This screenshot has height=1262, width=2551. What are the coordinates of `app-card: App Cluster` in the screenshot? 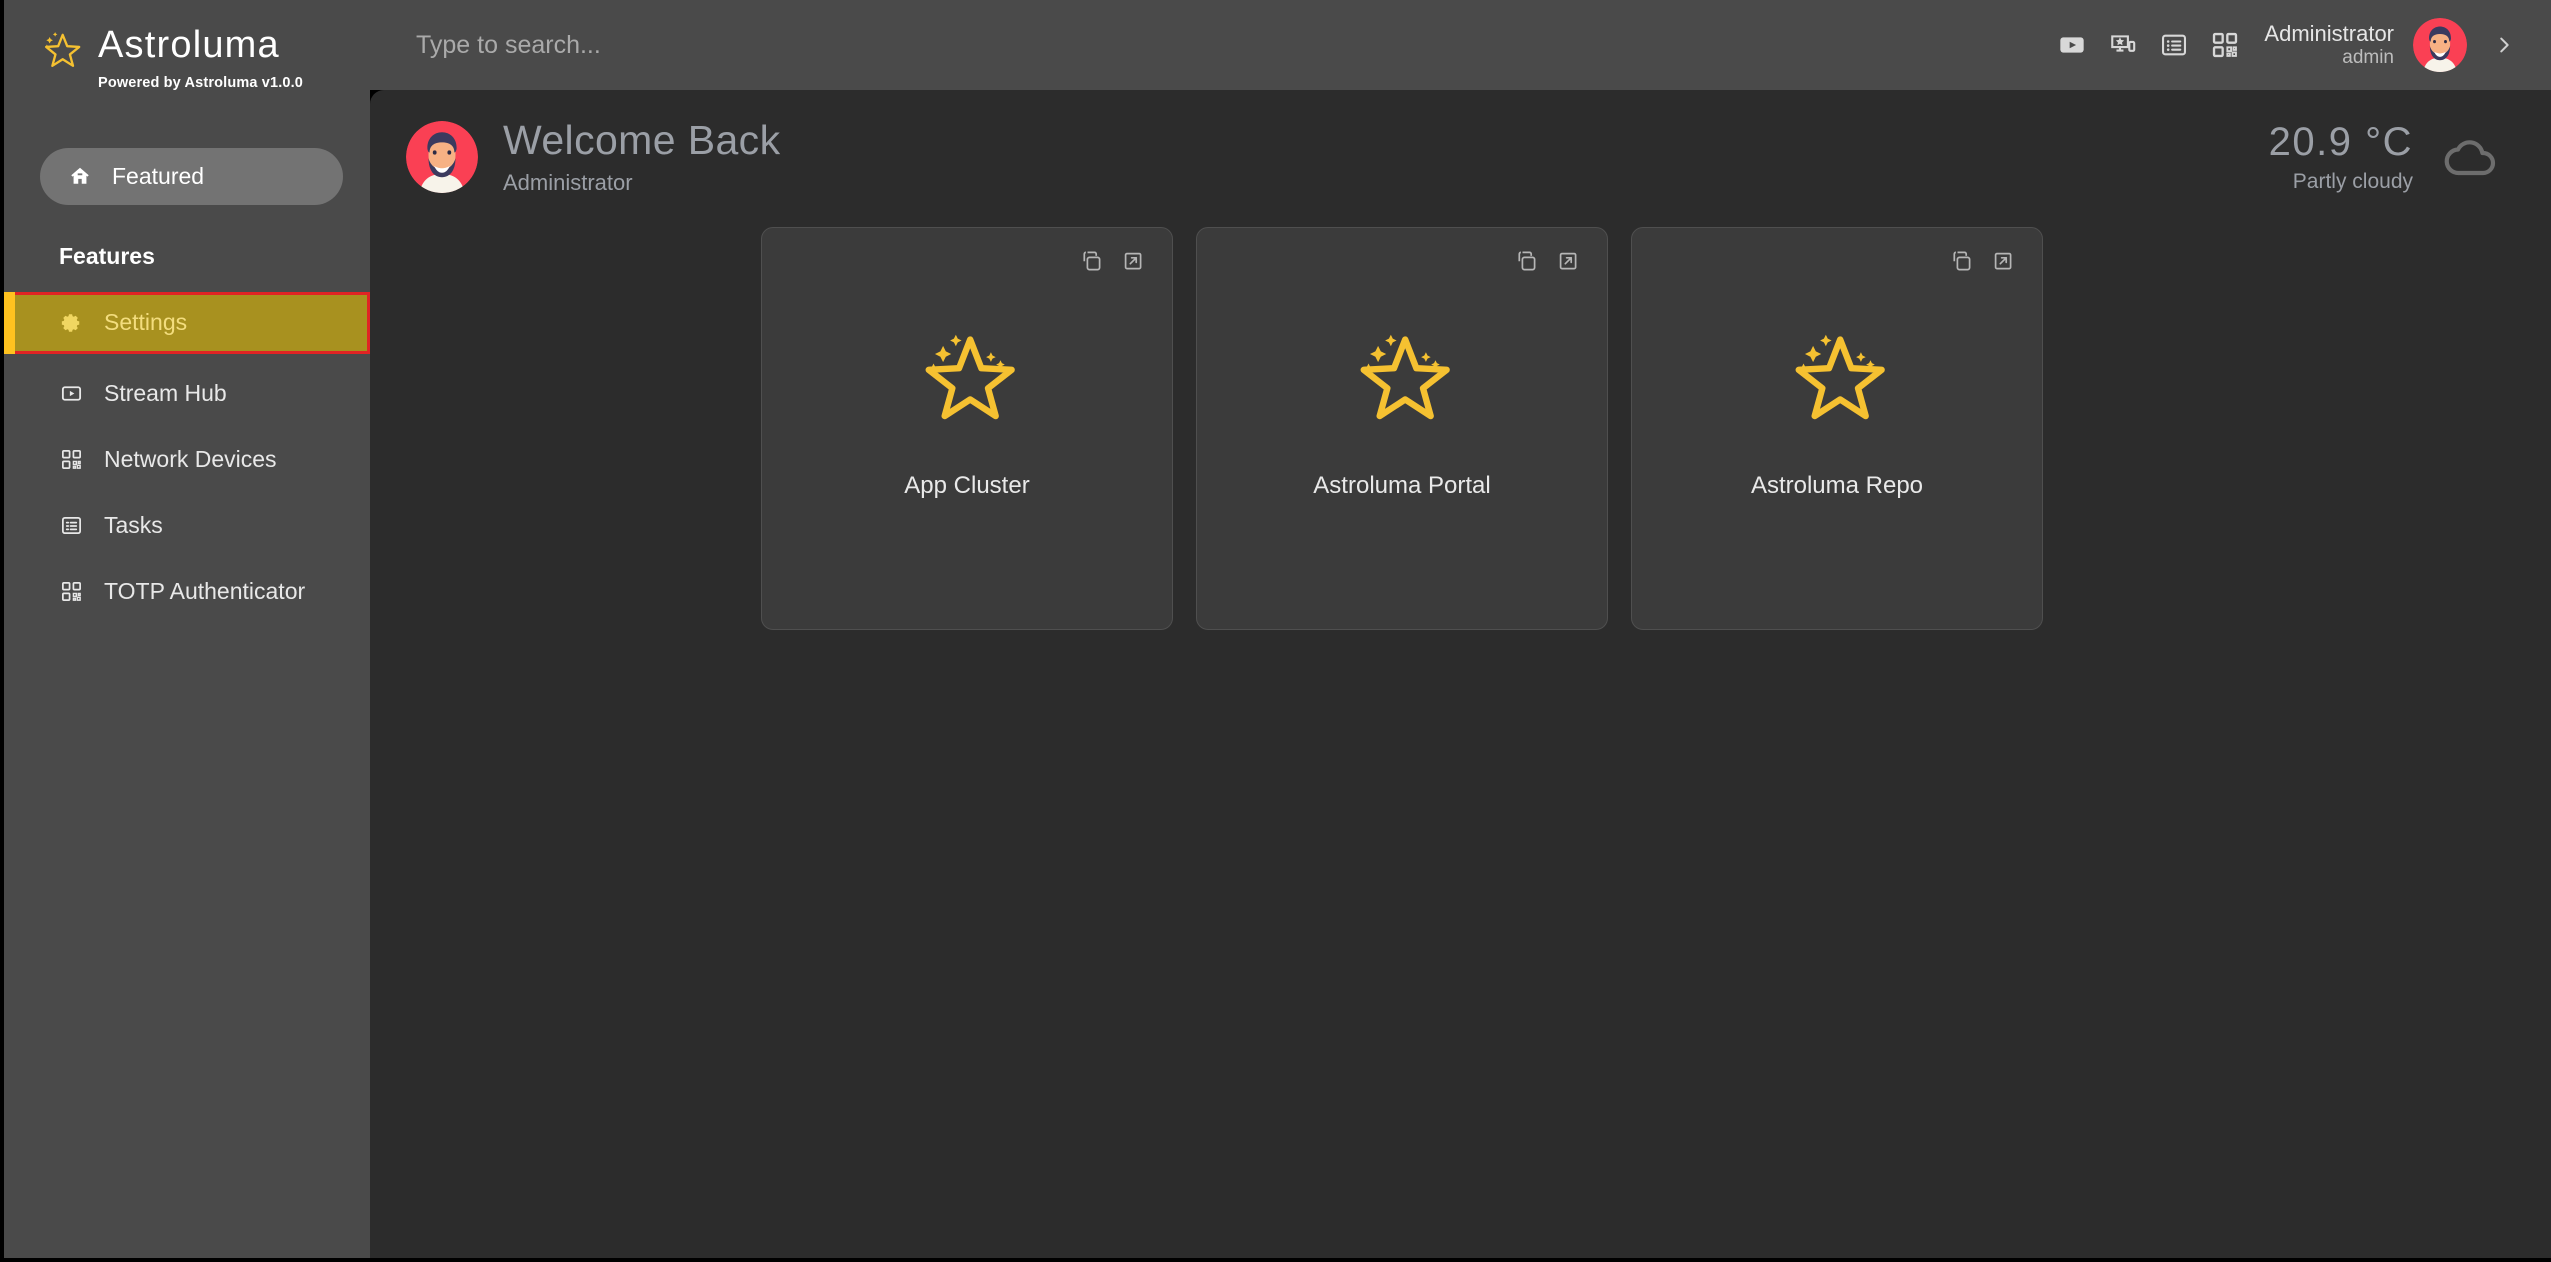 It's located at (967, 428).